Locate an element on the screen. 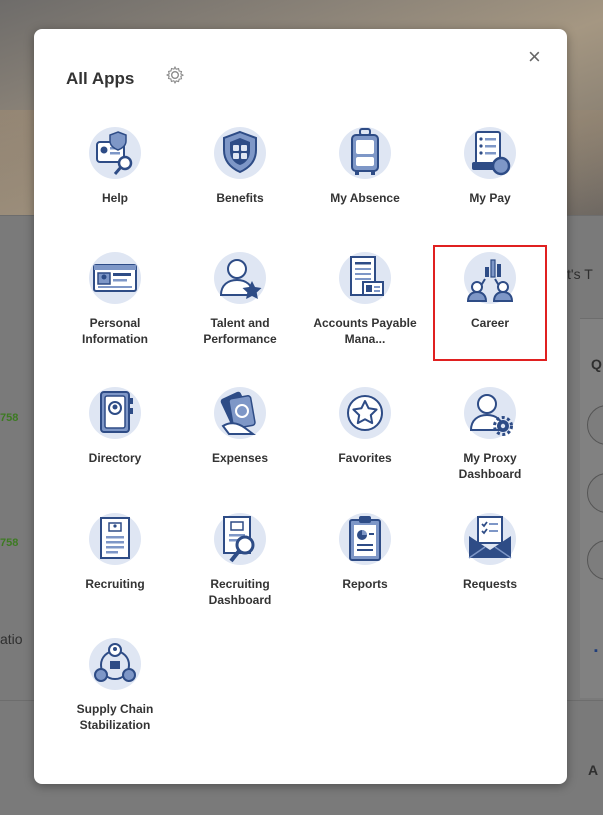 This screenshot has width=603, height=815. person-gear-icon is located at coordinates (490, 413).